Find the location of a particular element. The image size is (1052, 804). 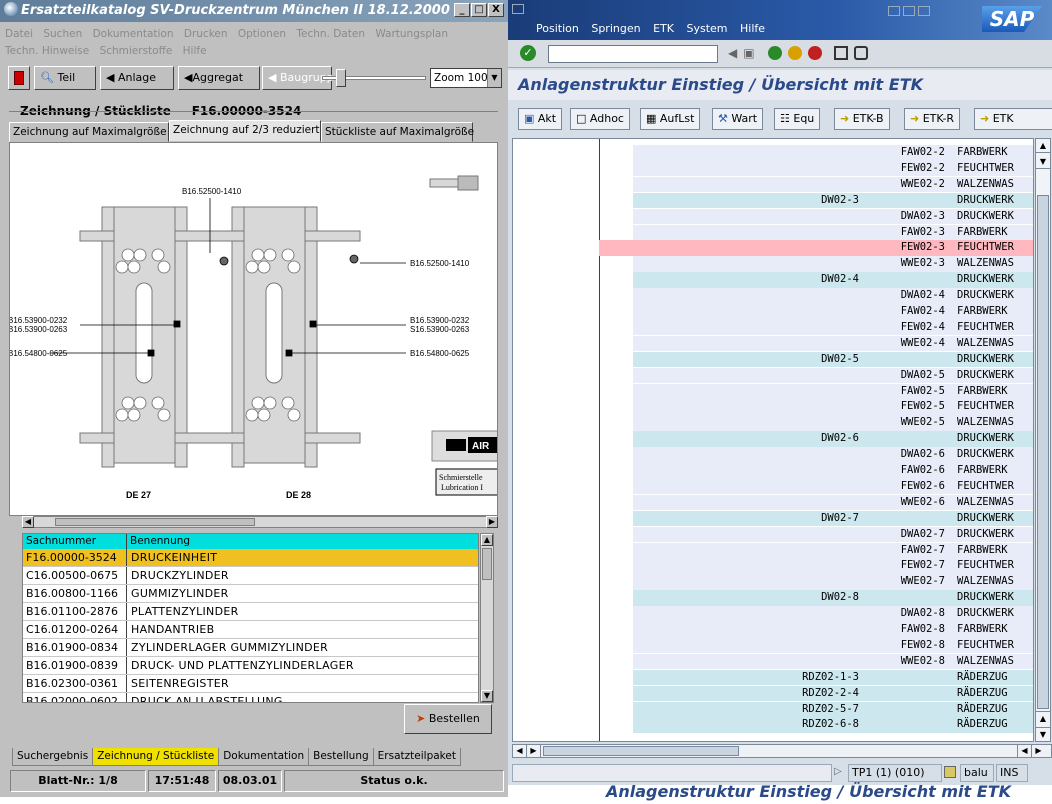

menu-wartungsplan: Wartungsplan is located at coordinates (411, 34).